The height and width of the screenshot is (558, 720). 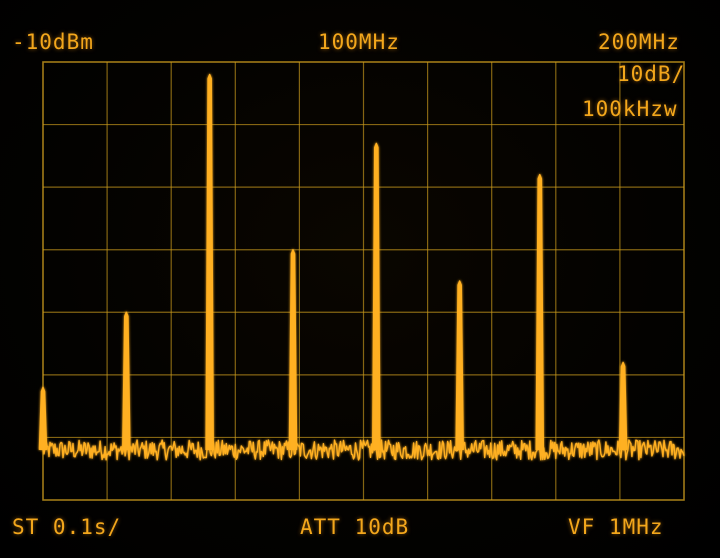 What do you see at coordinates (67, 527) in the screenshot?
I see `sweep-time-label: ST 0.1s/` at bounding box center [67, 527].